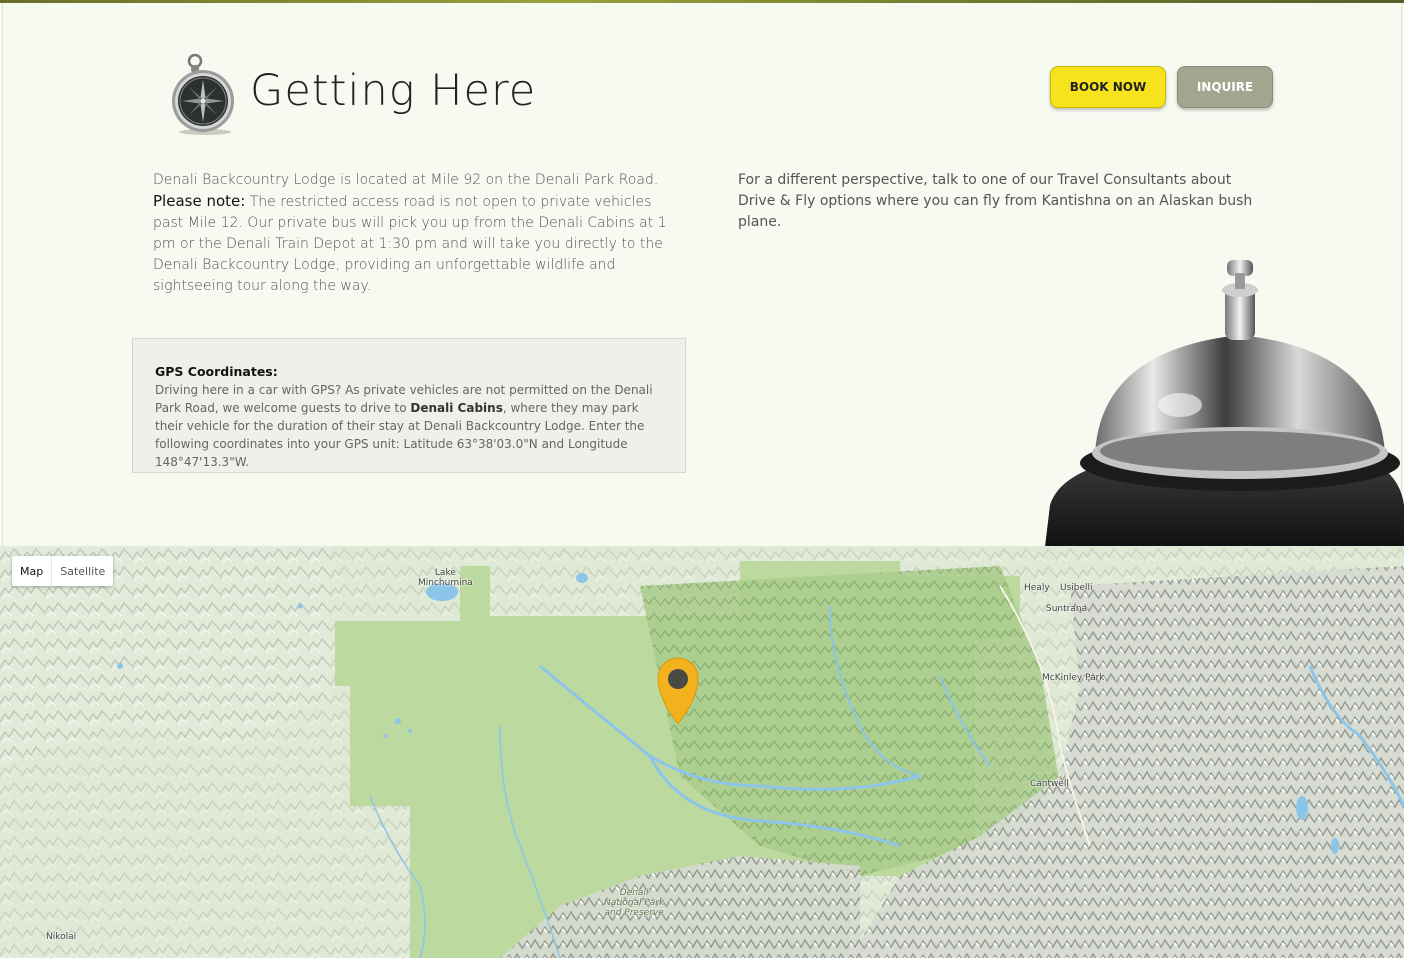 Image resolution: width=1404 pixels, height=958 pixels. I want to click on map-type-satellite-button: Satellite, so click(82, 571).